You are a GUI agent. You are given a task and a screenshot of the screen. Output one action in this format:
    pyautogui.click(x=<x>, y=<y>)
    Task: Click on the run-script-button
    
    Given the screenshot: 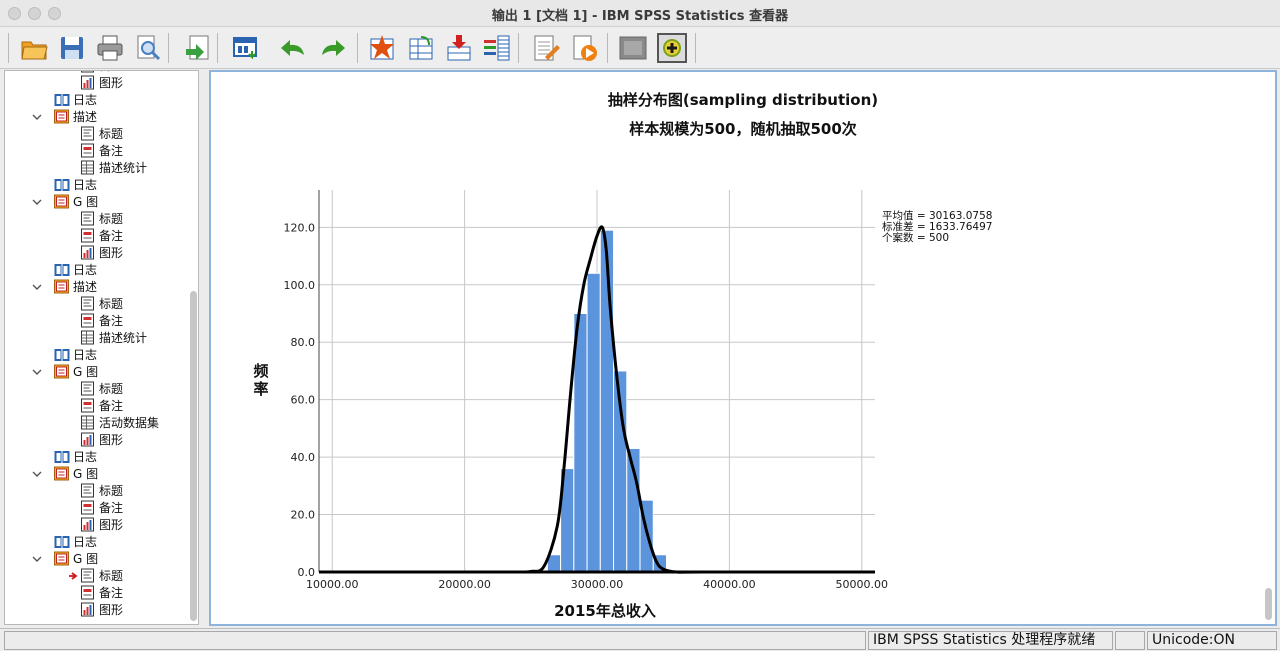 What is the action you would take?
    pyautogui.click(x=585, y=48)
    